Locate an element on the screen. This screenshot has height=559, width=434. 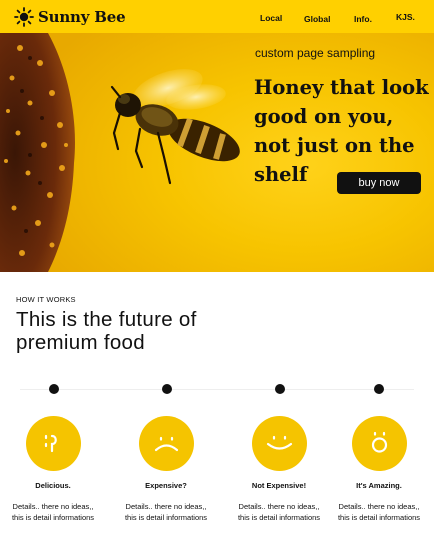
nav-info: Info. is located at coordinates (363, 19).